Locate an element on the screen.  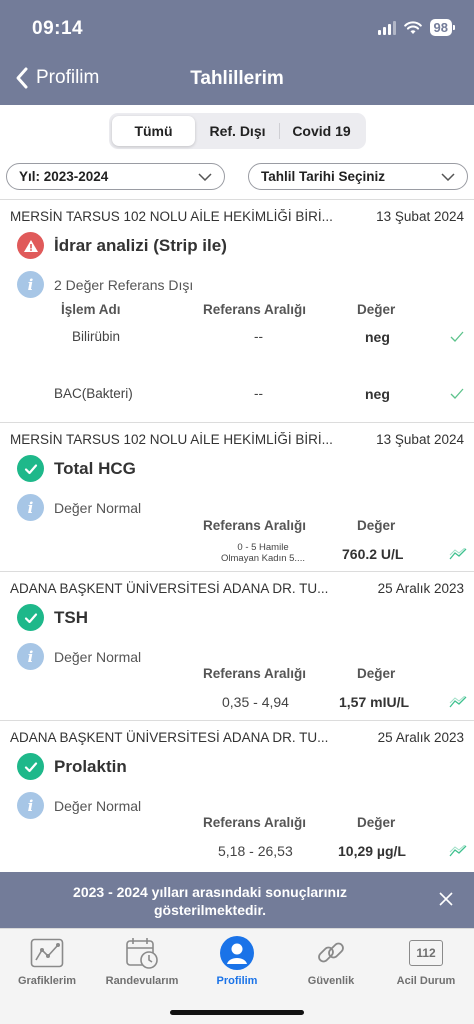
battery-icon: 98 is located at coordinates (442, 27).